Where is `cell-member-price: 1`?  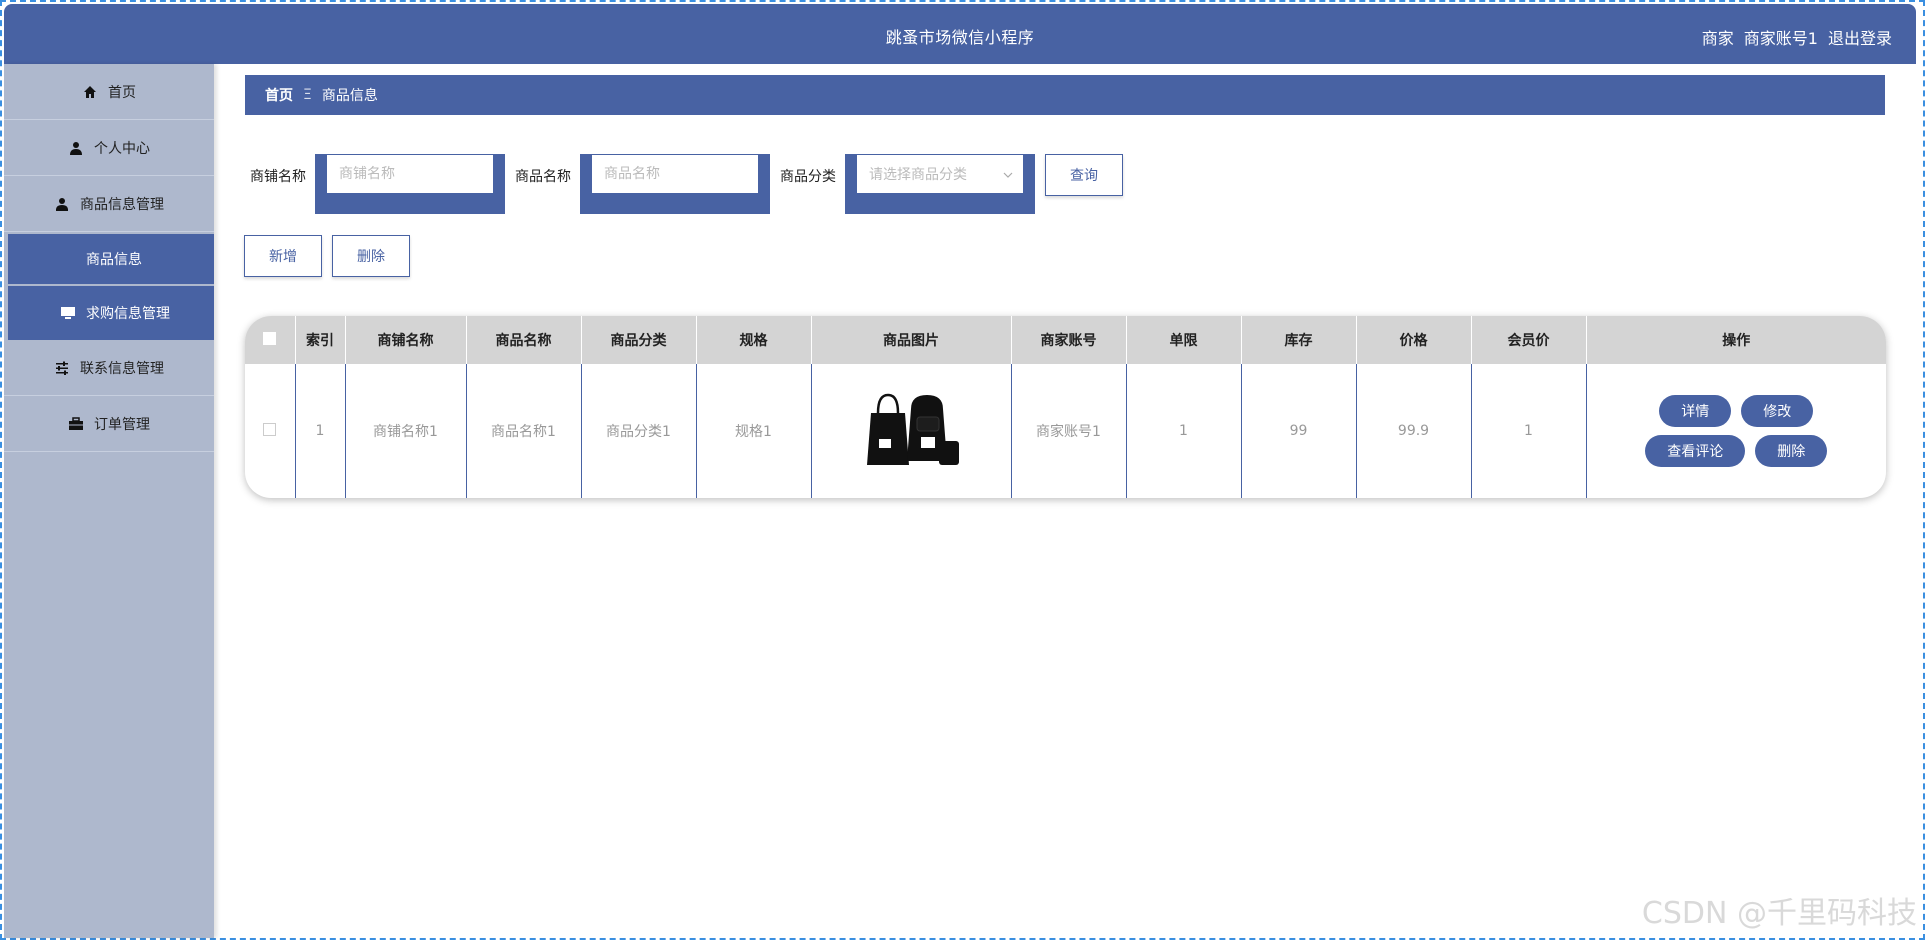
cell-member-price: 1 is located at coordinates (1529, 431).